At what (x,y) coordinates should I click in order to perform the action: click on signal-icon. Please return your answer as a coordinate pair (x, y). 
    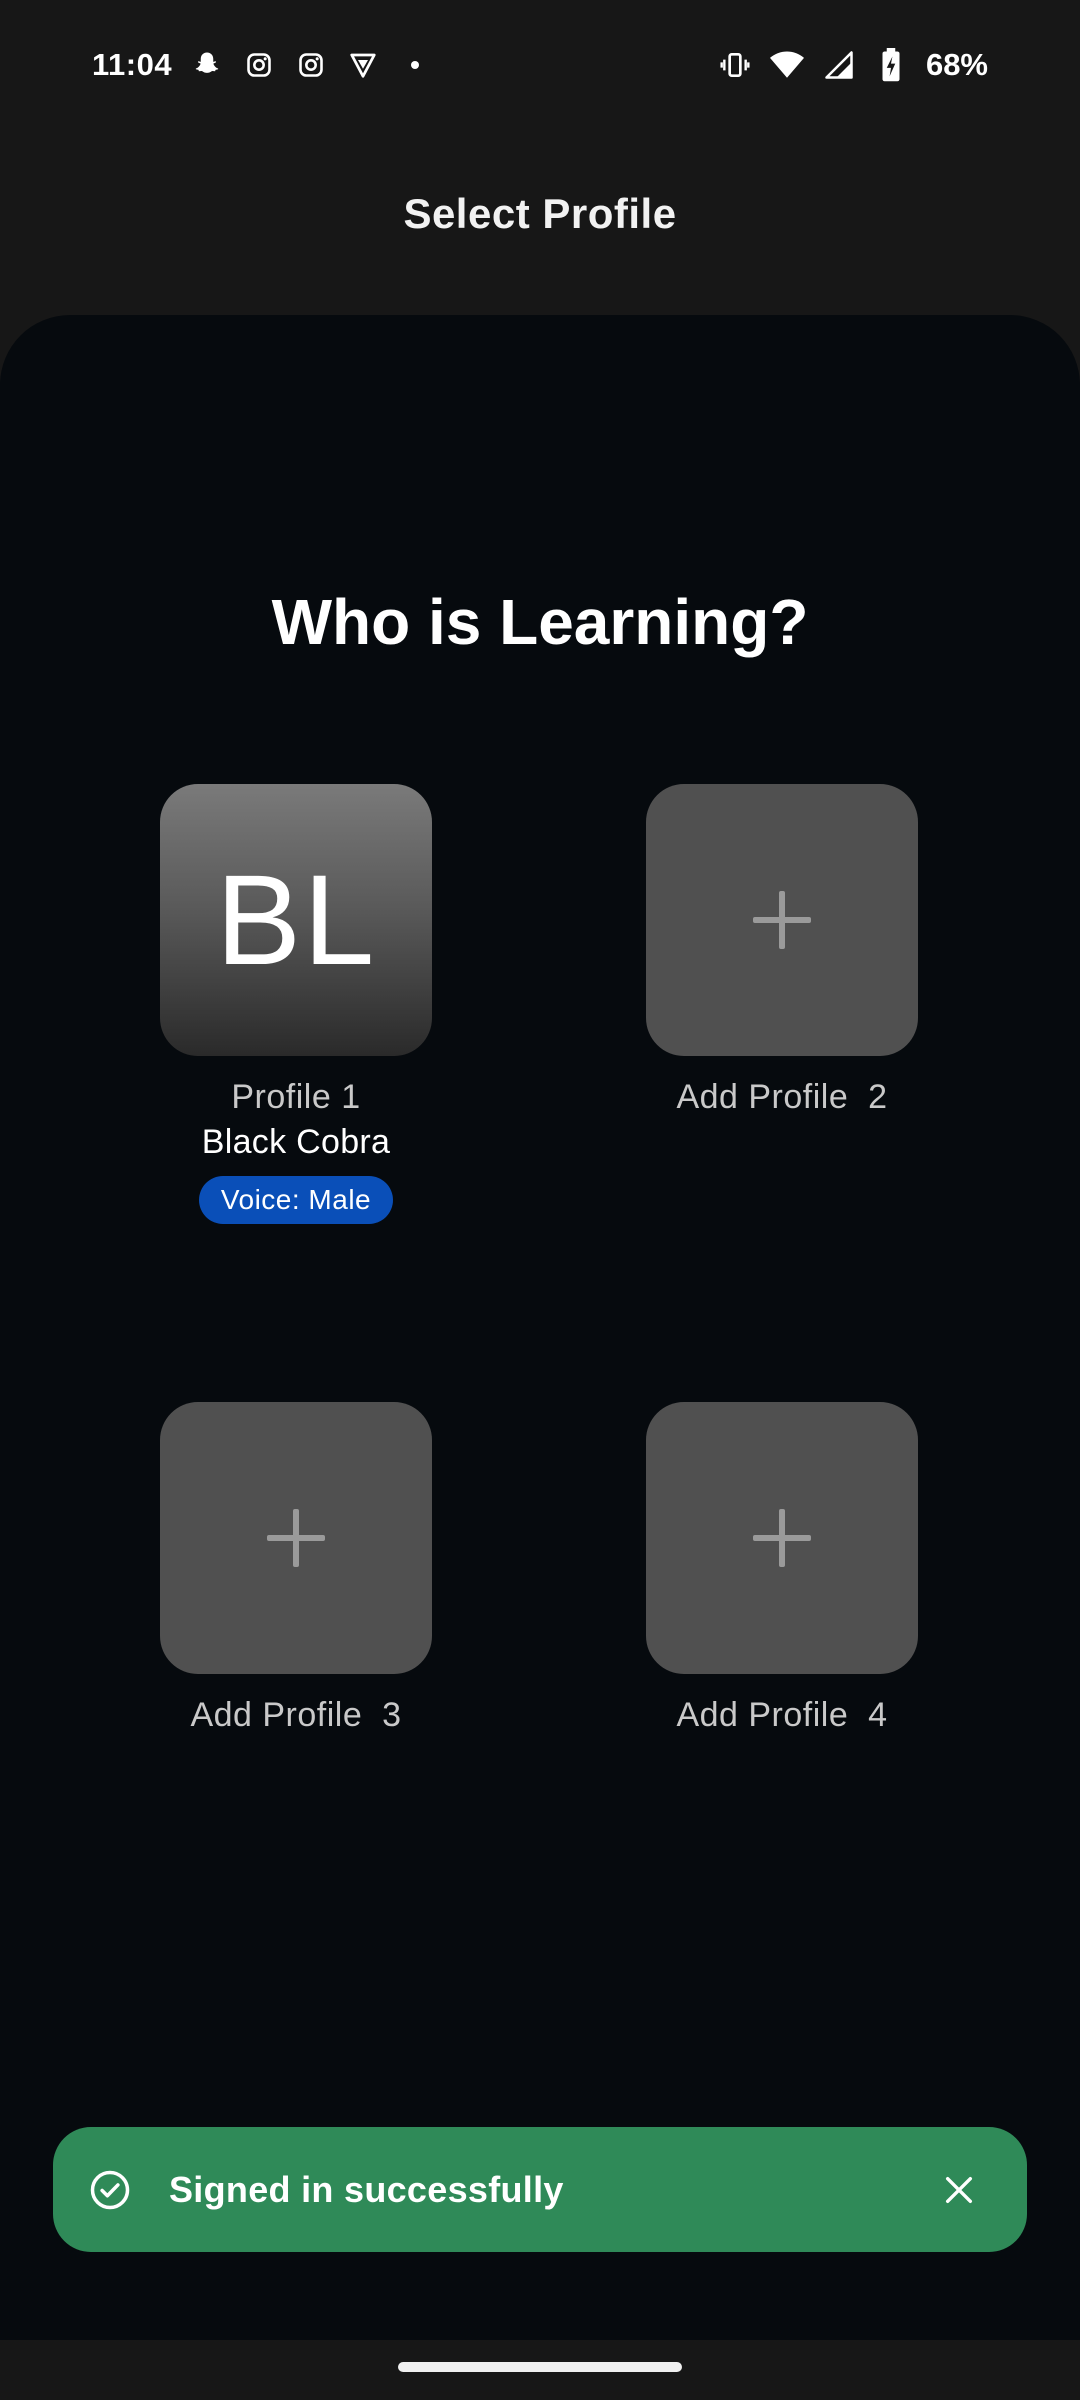
    Looking at the image, I should click on (839, 65).